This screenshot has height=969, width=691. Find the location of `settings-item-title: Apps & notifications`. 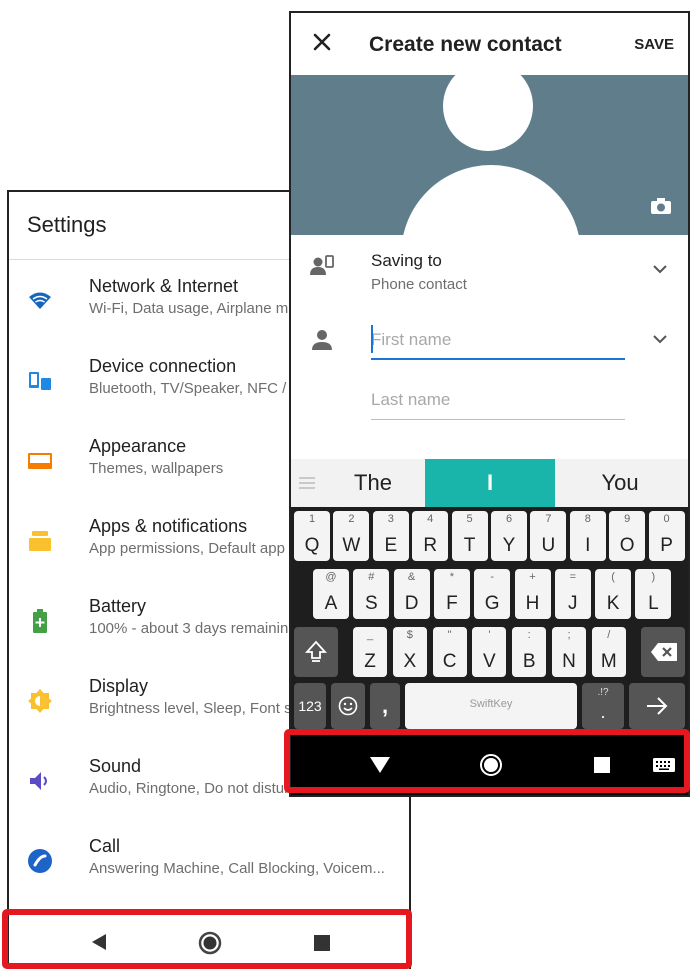

settings-item-title: Apps & notifications is located at coordinates (168, 526).